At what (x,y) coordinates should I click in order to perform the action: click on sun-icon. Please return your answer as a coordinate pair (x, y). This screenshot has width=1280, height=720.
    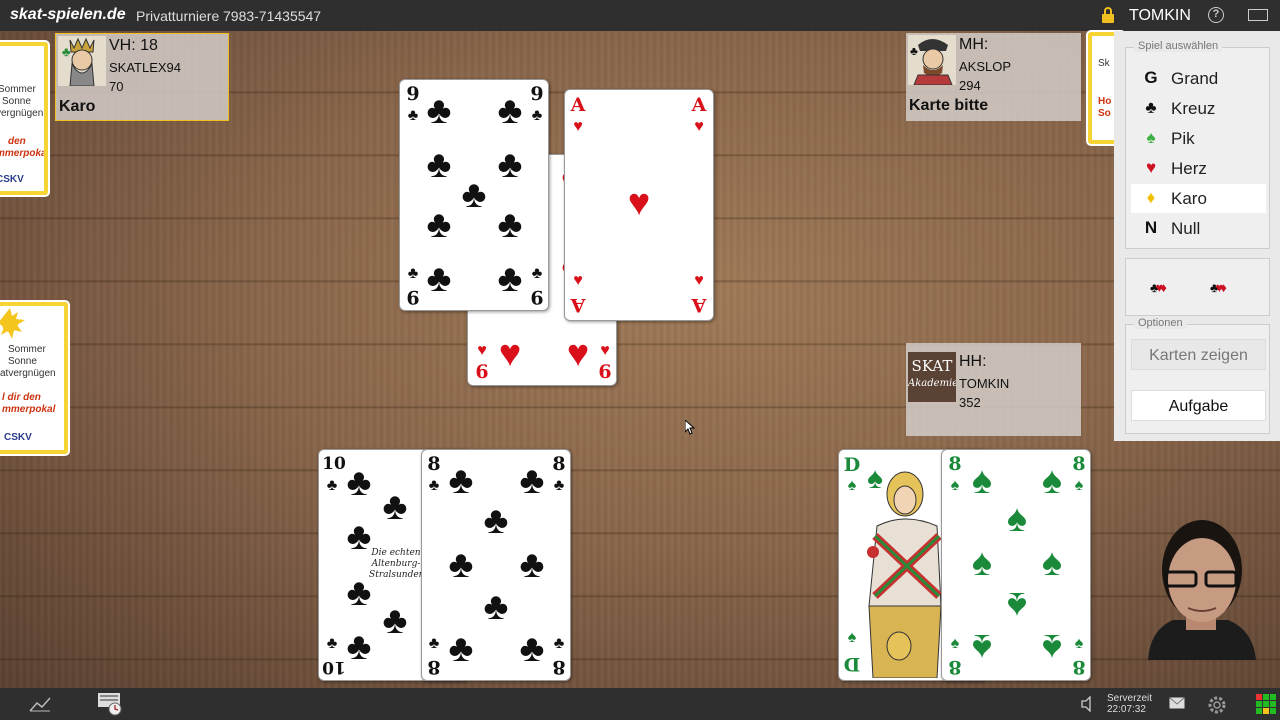
    Looking at the image, I should click on (12, 323).